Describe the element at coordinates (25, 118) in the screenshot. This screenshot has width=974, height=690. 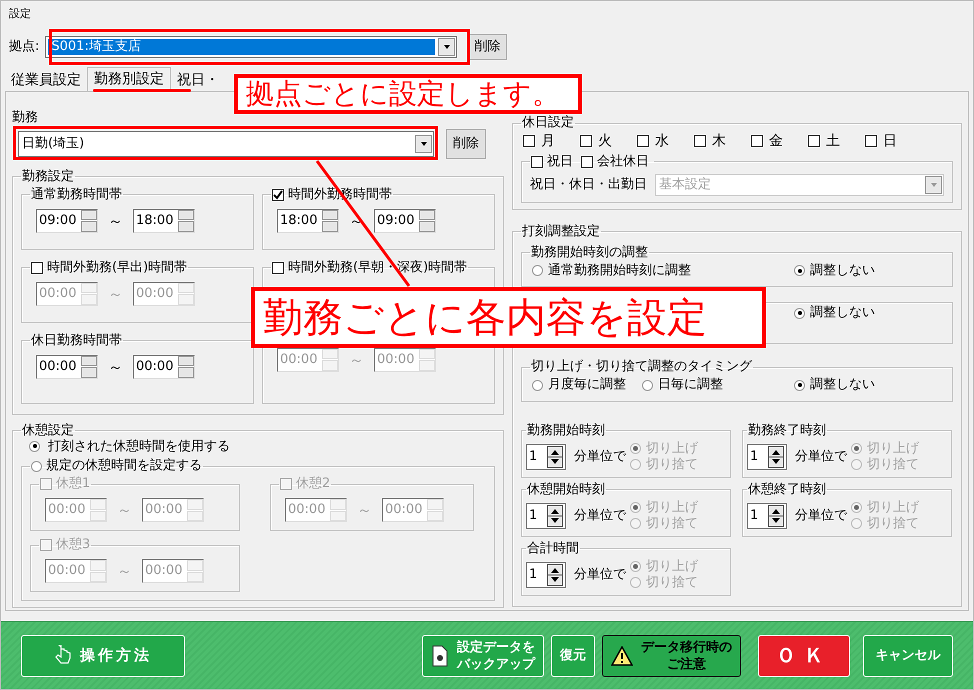
I see `shift-label: 勤務` at that location.